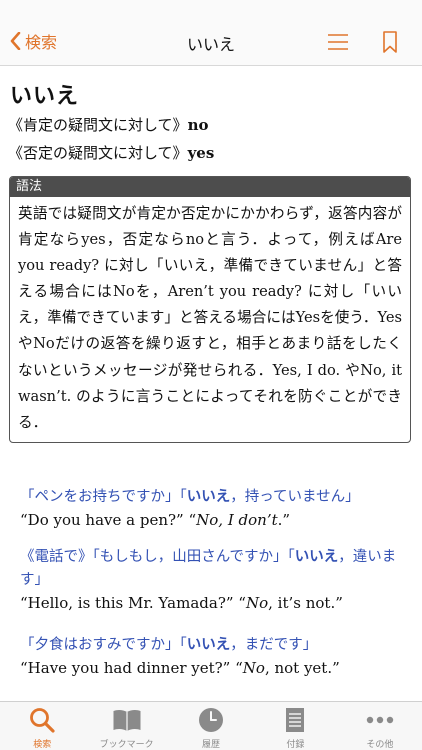  Describe the element at coordinates (103, 645) in the screenshot. I see `example-ja-text: 「夕食はおすみですか」「` at that location.